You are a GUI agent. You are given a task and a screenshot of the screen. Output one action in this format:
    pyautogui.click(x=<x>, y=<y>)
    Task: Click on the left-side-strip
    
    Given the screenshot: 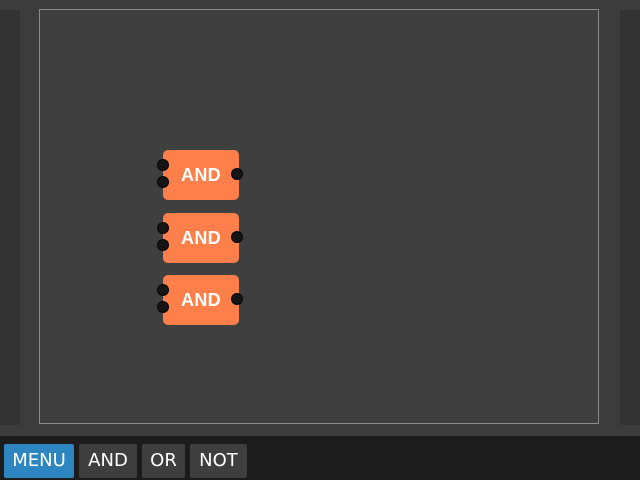 What is the action you would take?
    pyautogui.click(x=10, y=217)
    